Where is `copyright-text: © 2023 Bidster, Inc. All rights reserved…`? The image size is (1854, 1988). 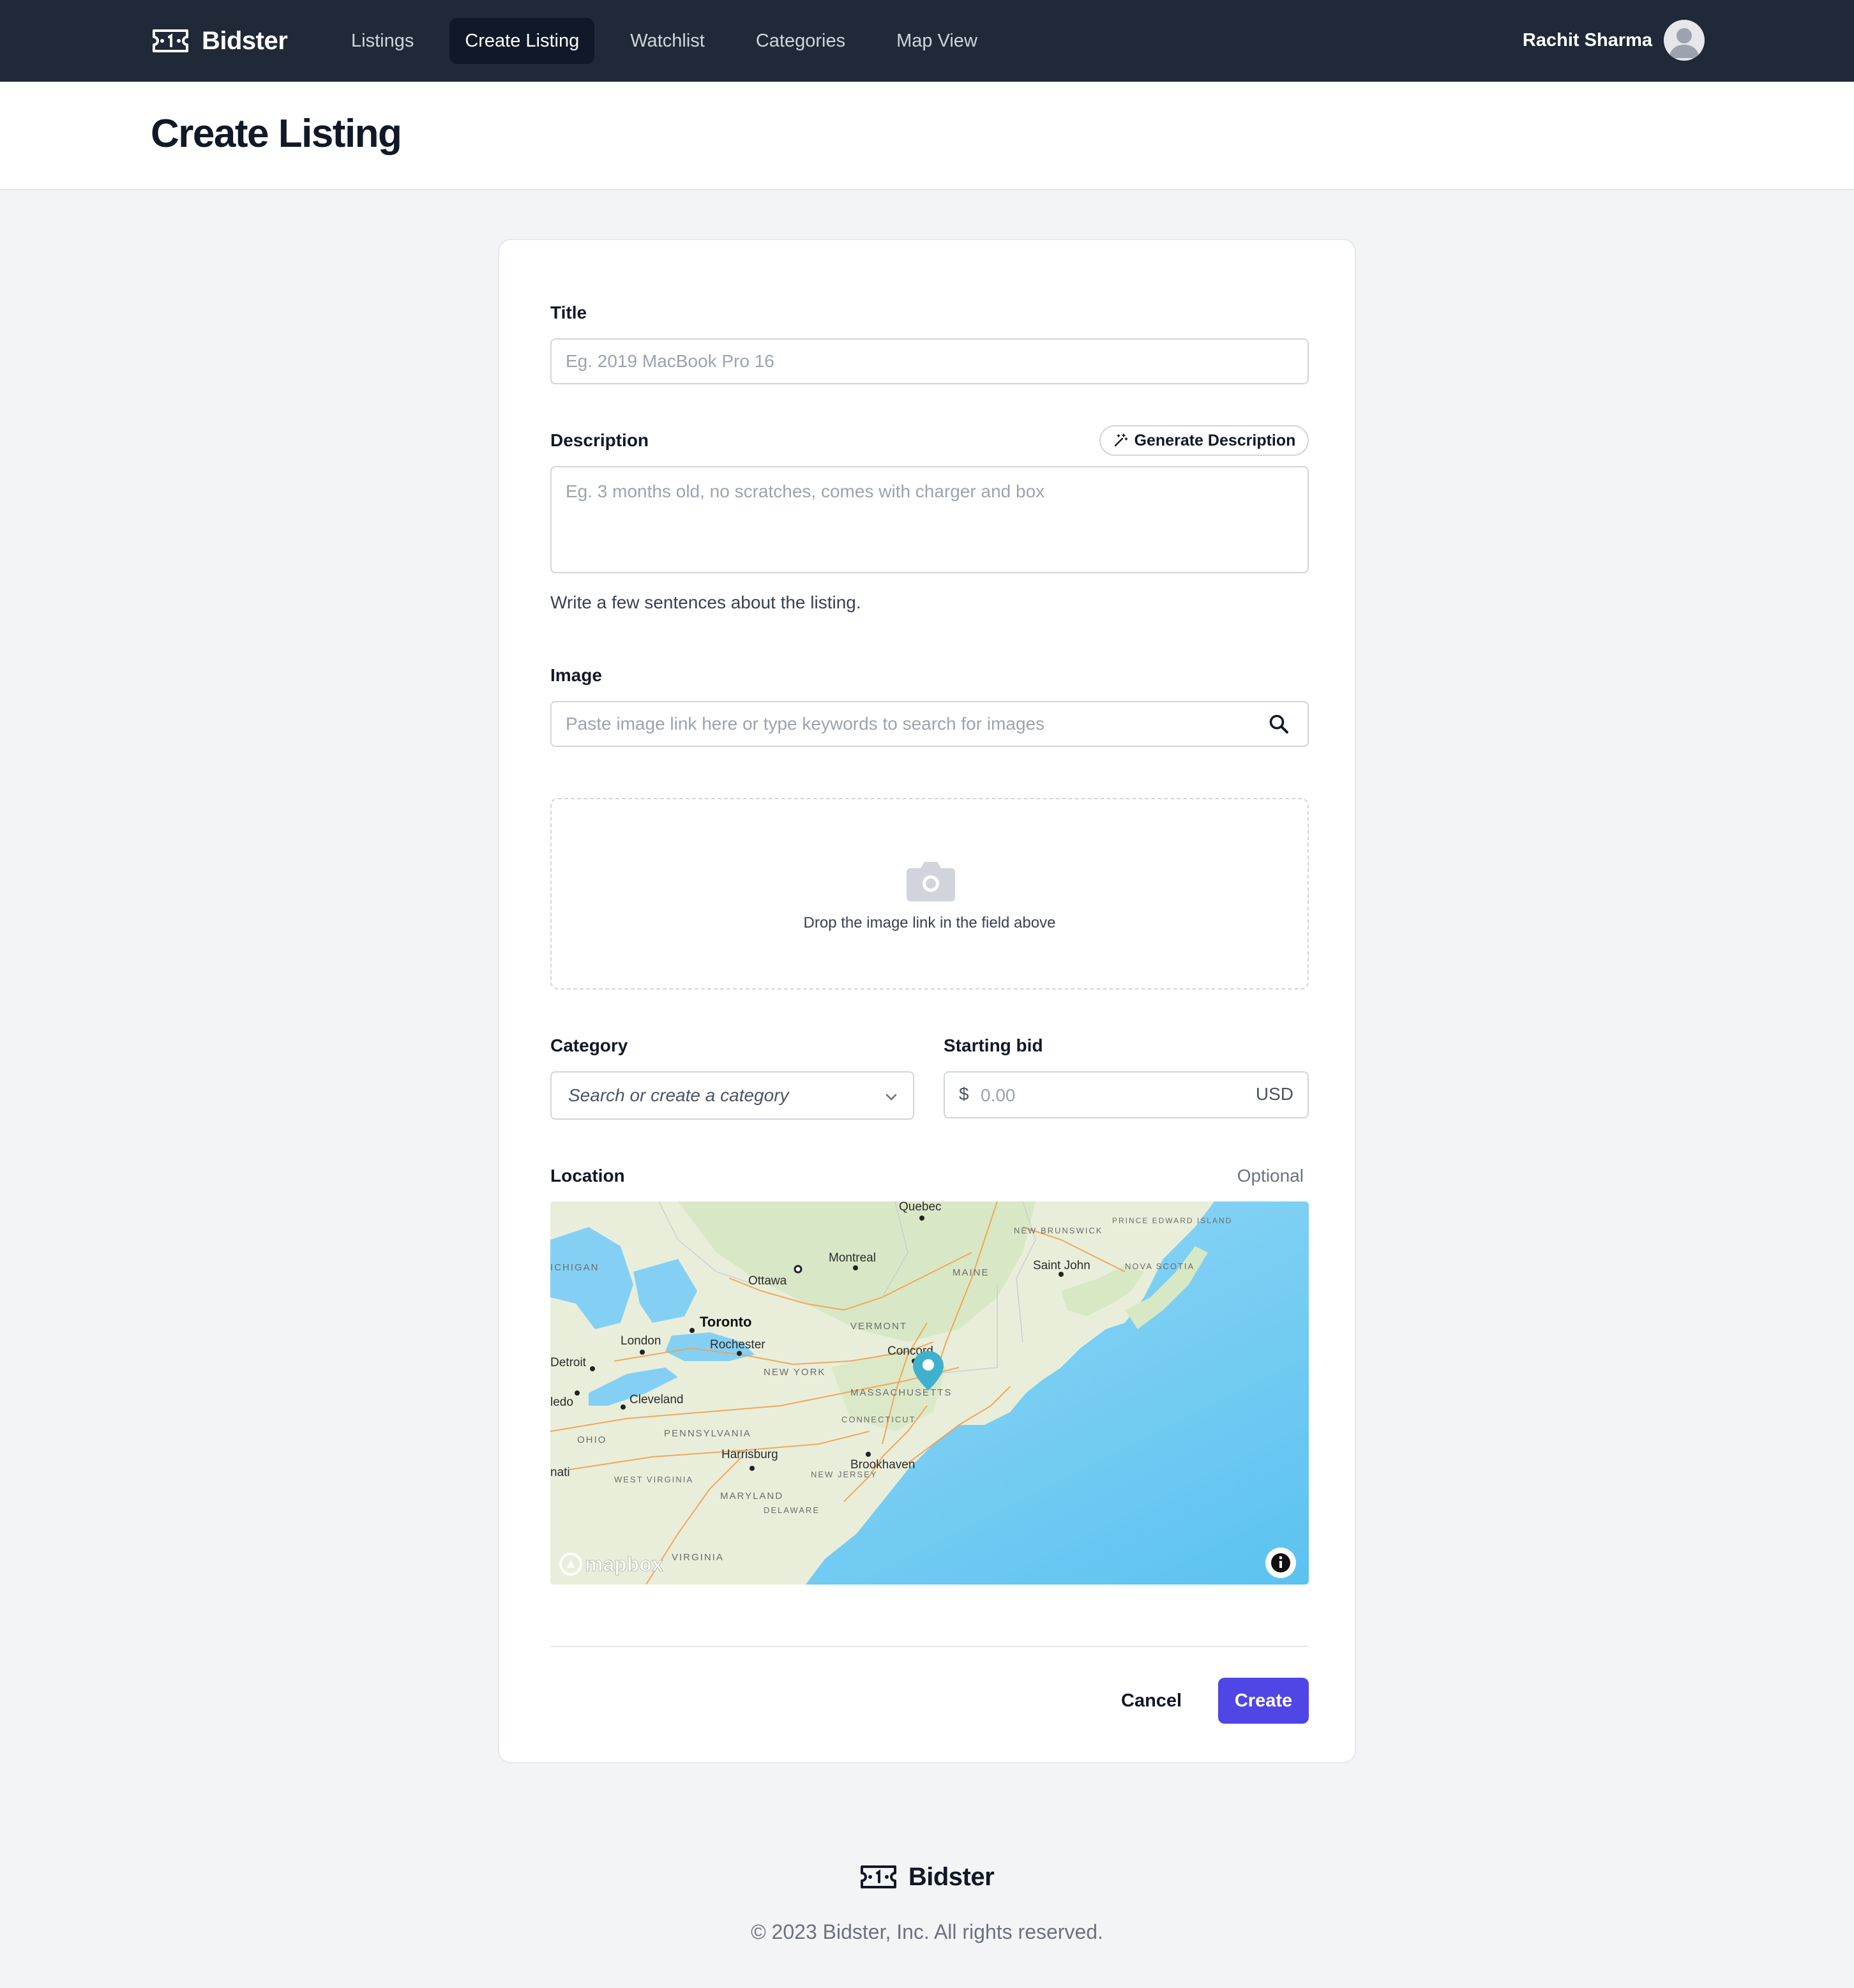
copyright-text: © 2023 Bidster, Inc. All rights reserved… is located at coordinates (927, 1932).